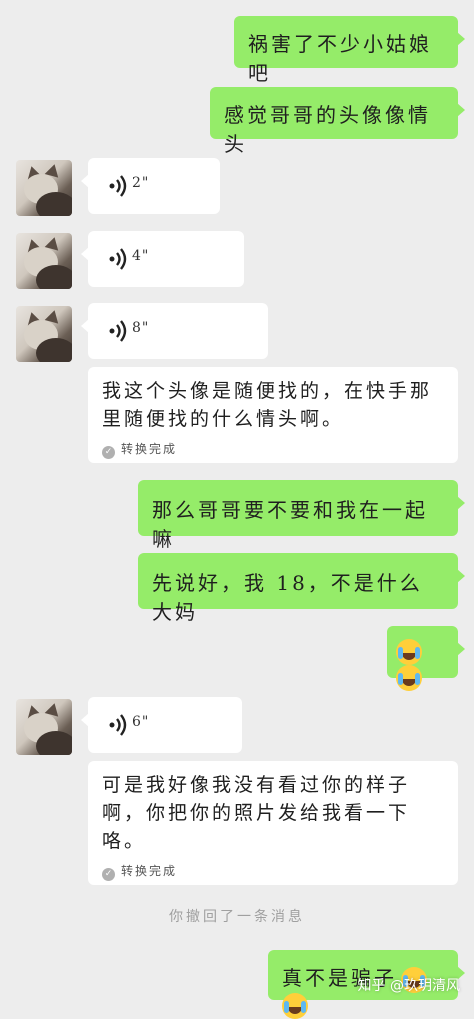 The image size is (474, 1019). Describe the element at coordinates (237, 916) in the screenshot. I see `recall-notice: 你撤回了一条消息` at that location.